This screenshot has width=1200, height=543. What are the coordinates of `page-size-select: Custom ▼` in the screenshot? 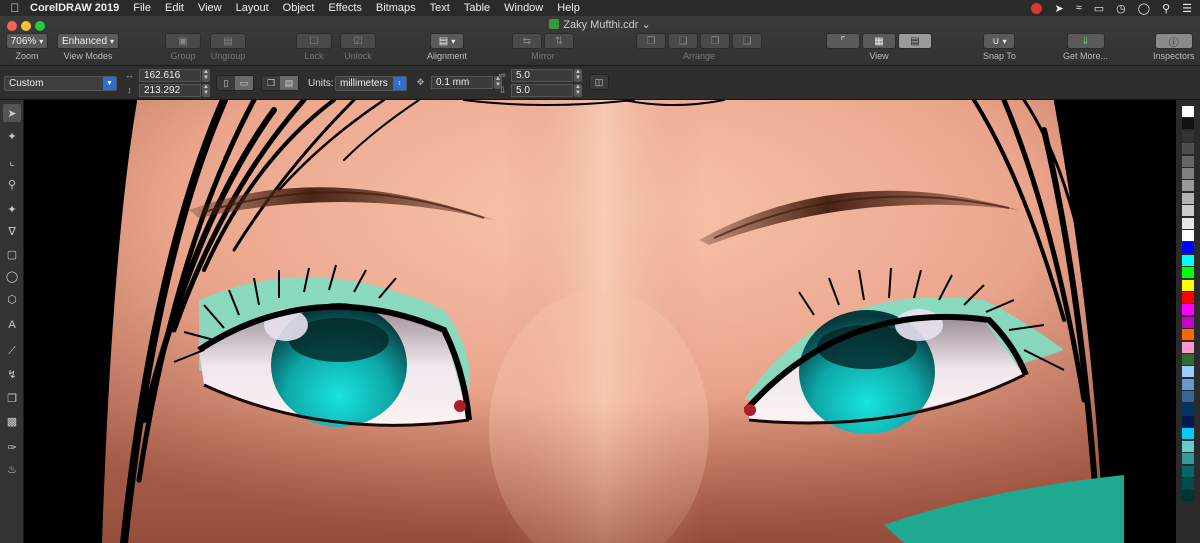 It's located at (60, 83).